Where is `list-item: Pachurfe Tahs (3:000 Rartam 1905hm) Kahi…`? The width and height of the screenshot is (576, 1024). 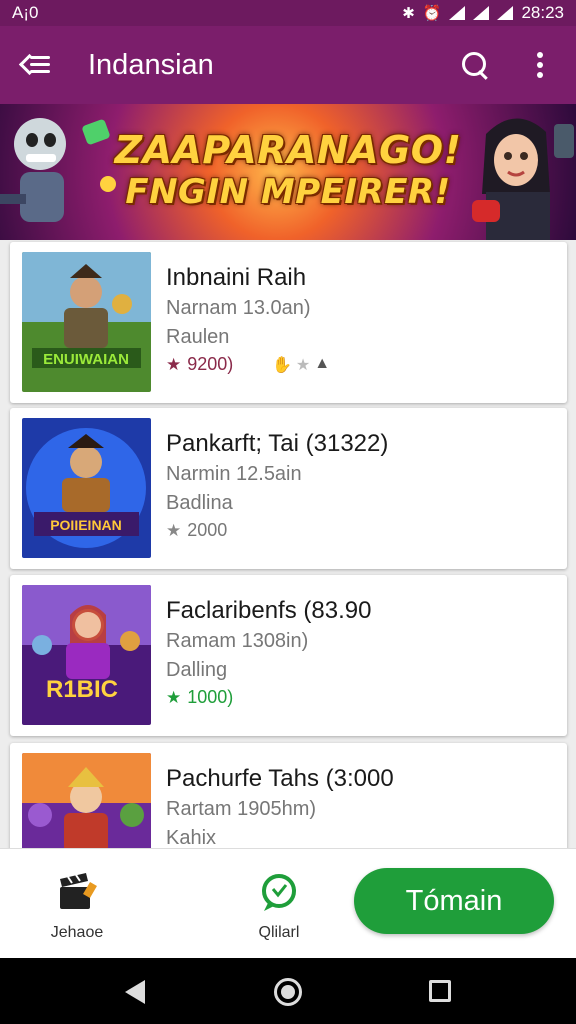 list-item: Pachurfe Tahs (3:000 Rartam 1905hm) Kahi… is located at coordinates (288, 795).